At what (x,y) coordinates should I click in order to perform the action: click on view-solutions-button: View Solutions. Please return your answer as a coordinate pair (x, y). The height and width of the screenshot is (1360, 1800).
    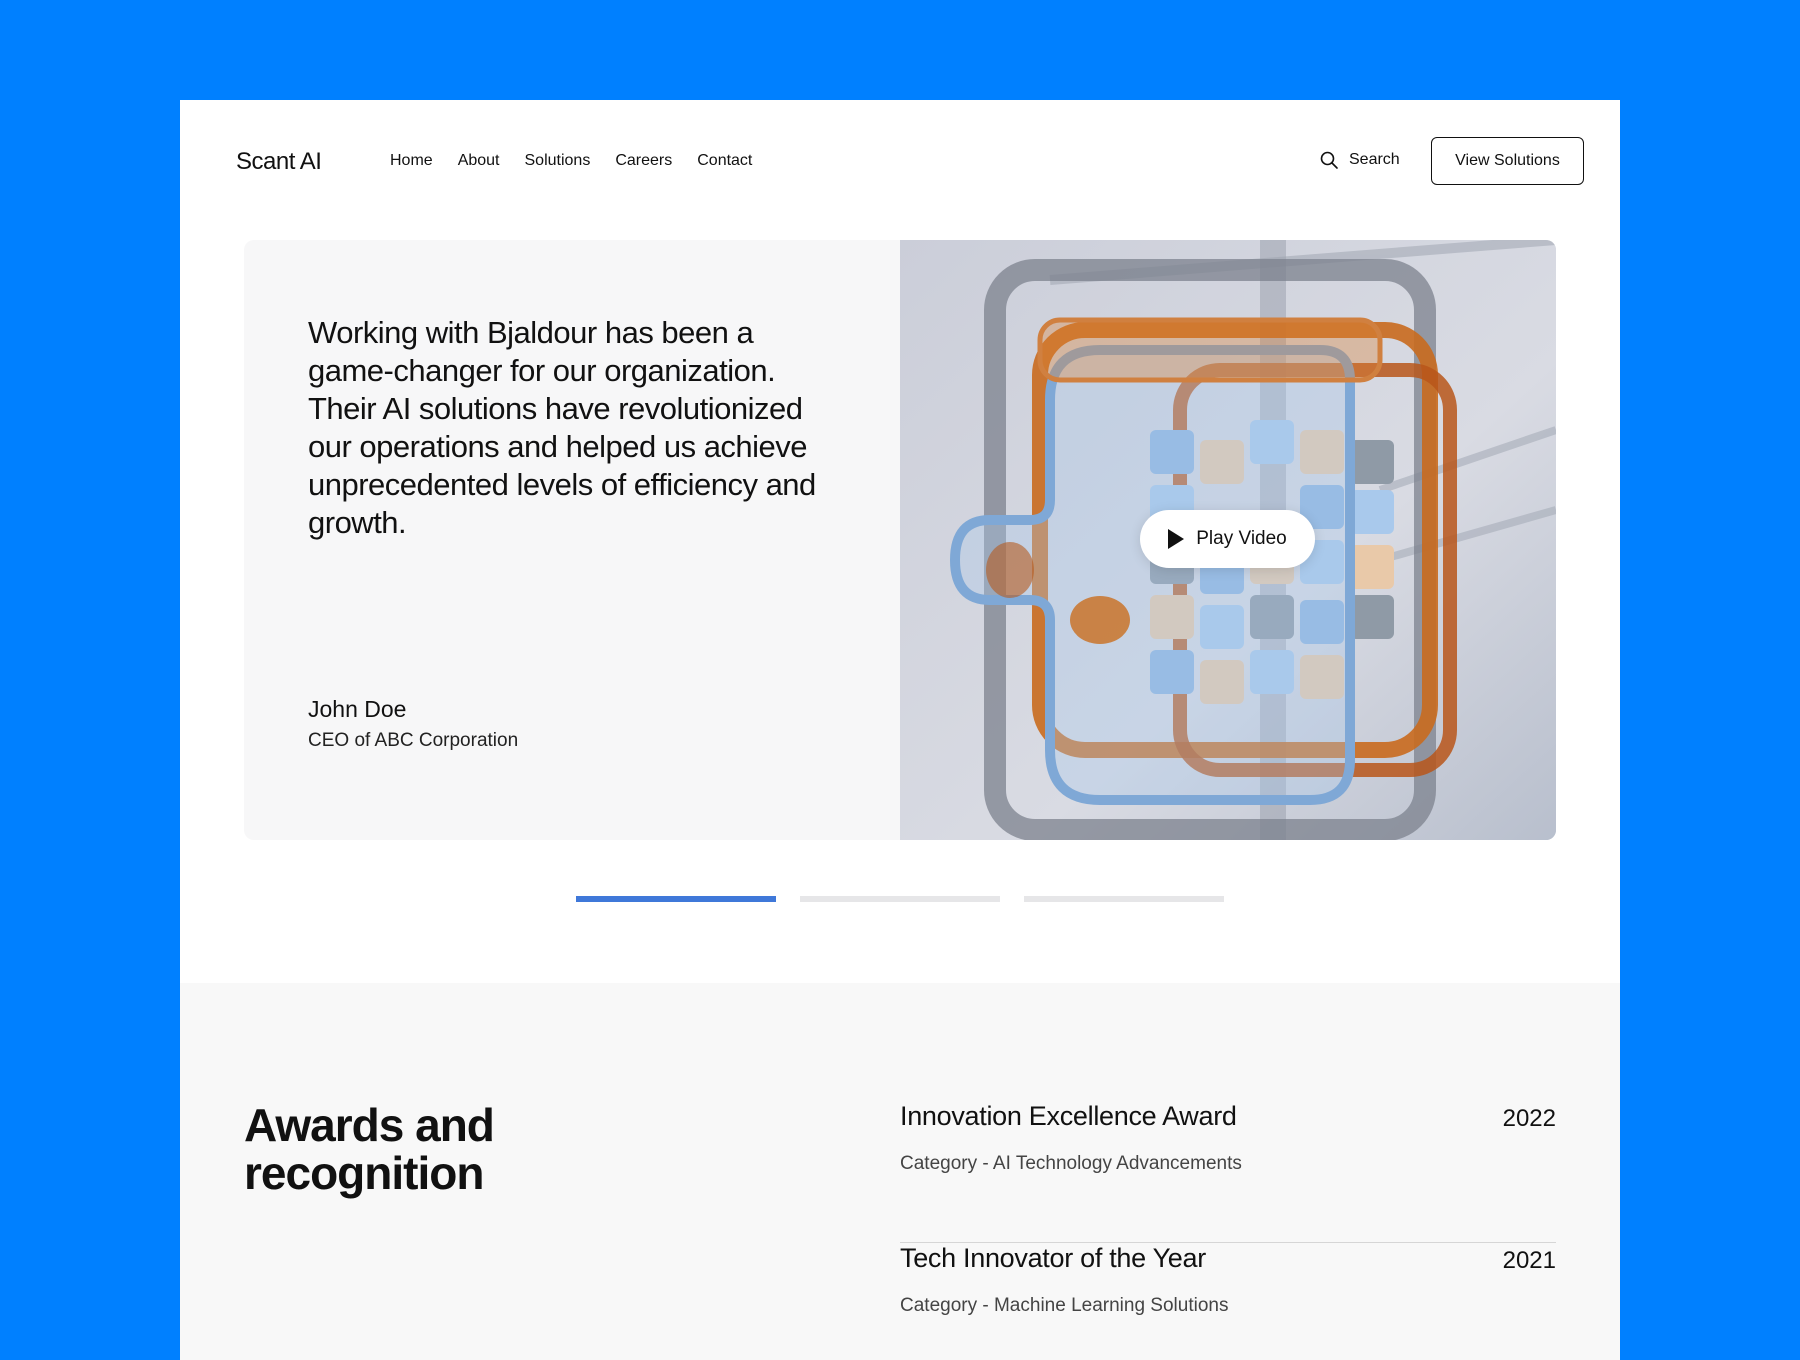
    Looking at the image, I should click on (1507, 161).